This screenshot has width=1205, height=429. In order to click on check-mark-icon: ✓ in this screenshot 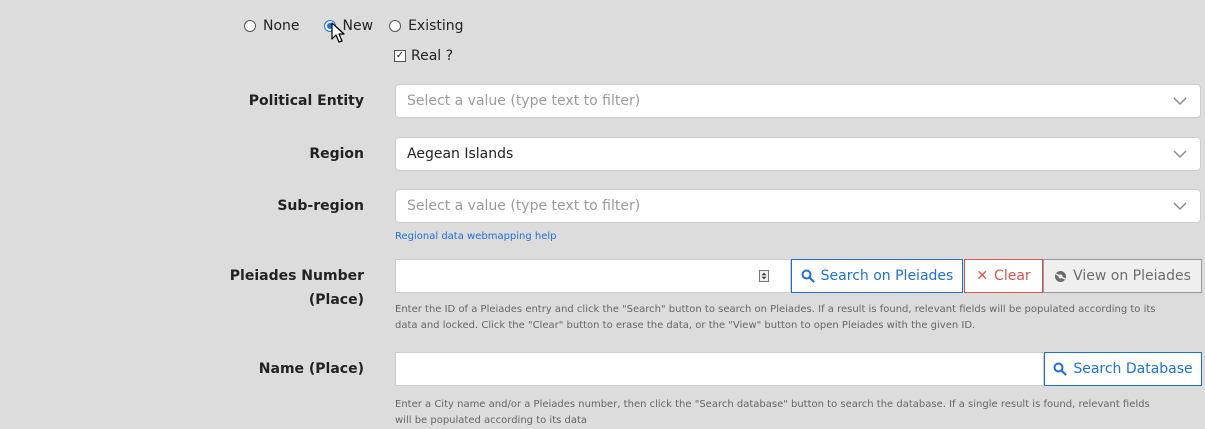, I will do `click(400, 55)`.